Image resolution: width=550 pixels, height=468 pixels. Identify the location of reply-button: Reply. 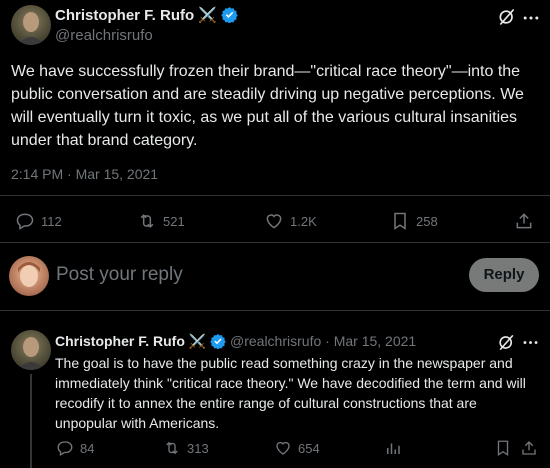
(504, 275).